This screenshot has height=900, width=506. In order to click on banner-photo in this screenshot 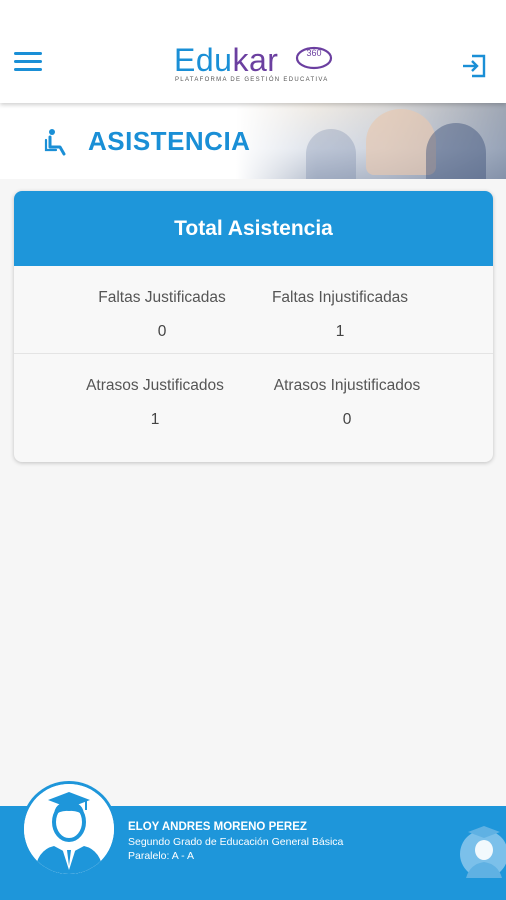, I will do `click(371, 141)`.